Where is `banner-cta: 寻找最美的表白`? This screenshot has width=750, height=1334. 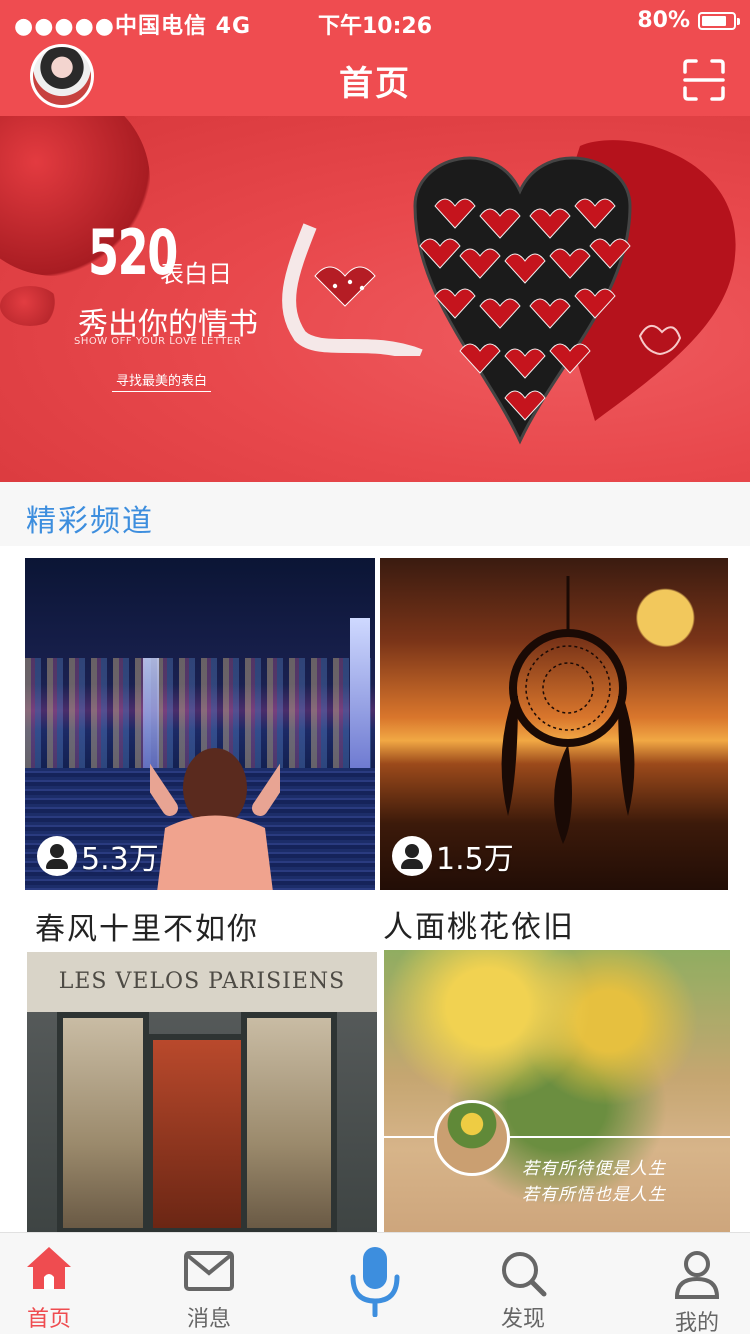 banner-cta: 寻找最美的表白 is located at coordinates (162, 380).